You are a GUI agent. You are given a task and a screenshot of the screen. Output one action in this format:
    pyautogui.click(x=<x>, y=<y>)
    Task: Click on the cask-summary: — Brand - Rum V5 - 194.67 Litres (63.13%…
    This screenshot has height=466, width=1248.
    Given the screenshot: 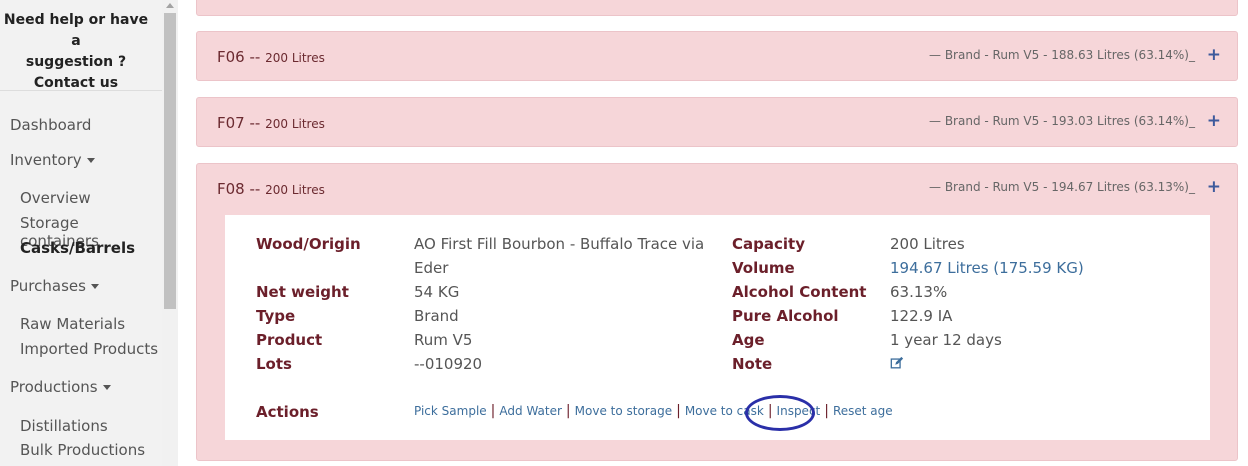 What is the action you would take?
    pyautogui.click(x=1062, y=187)
    